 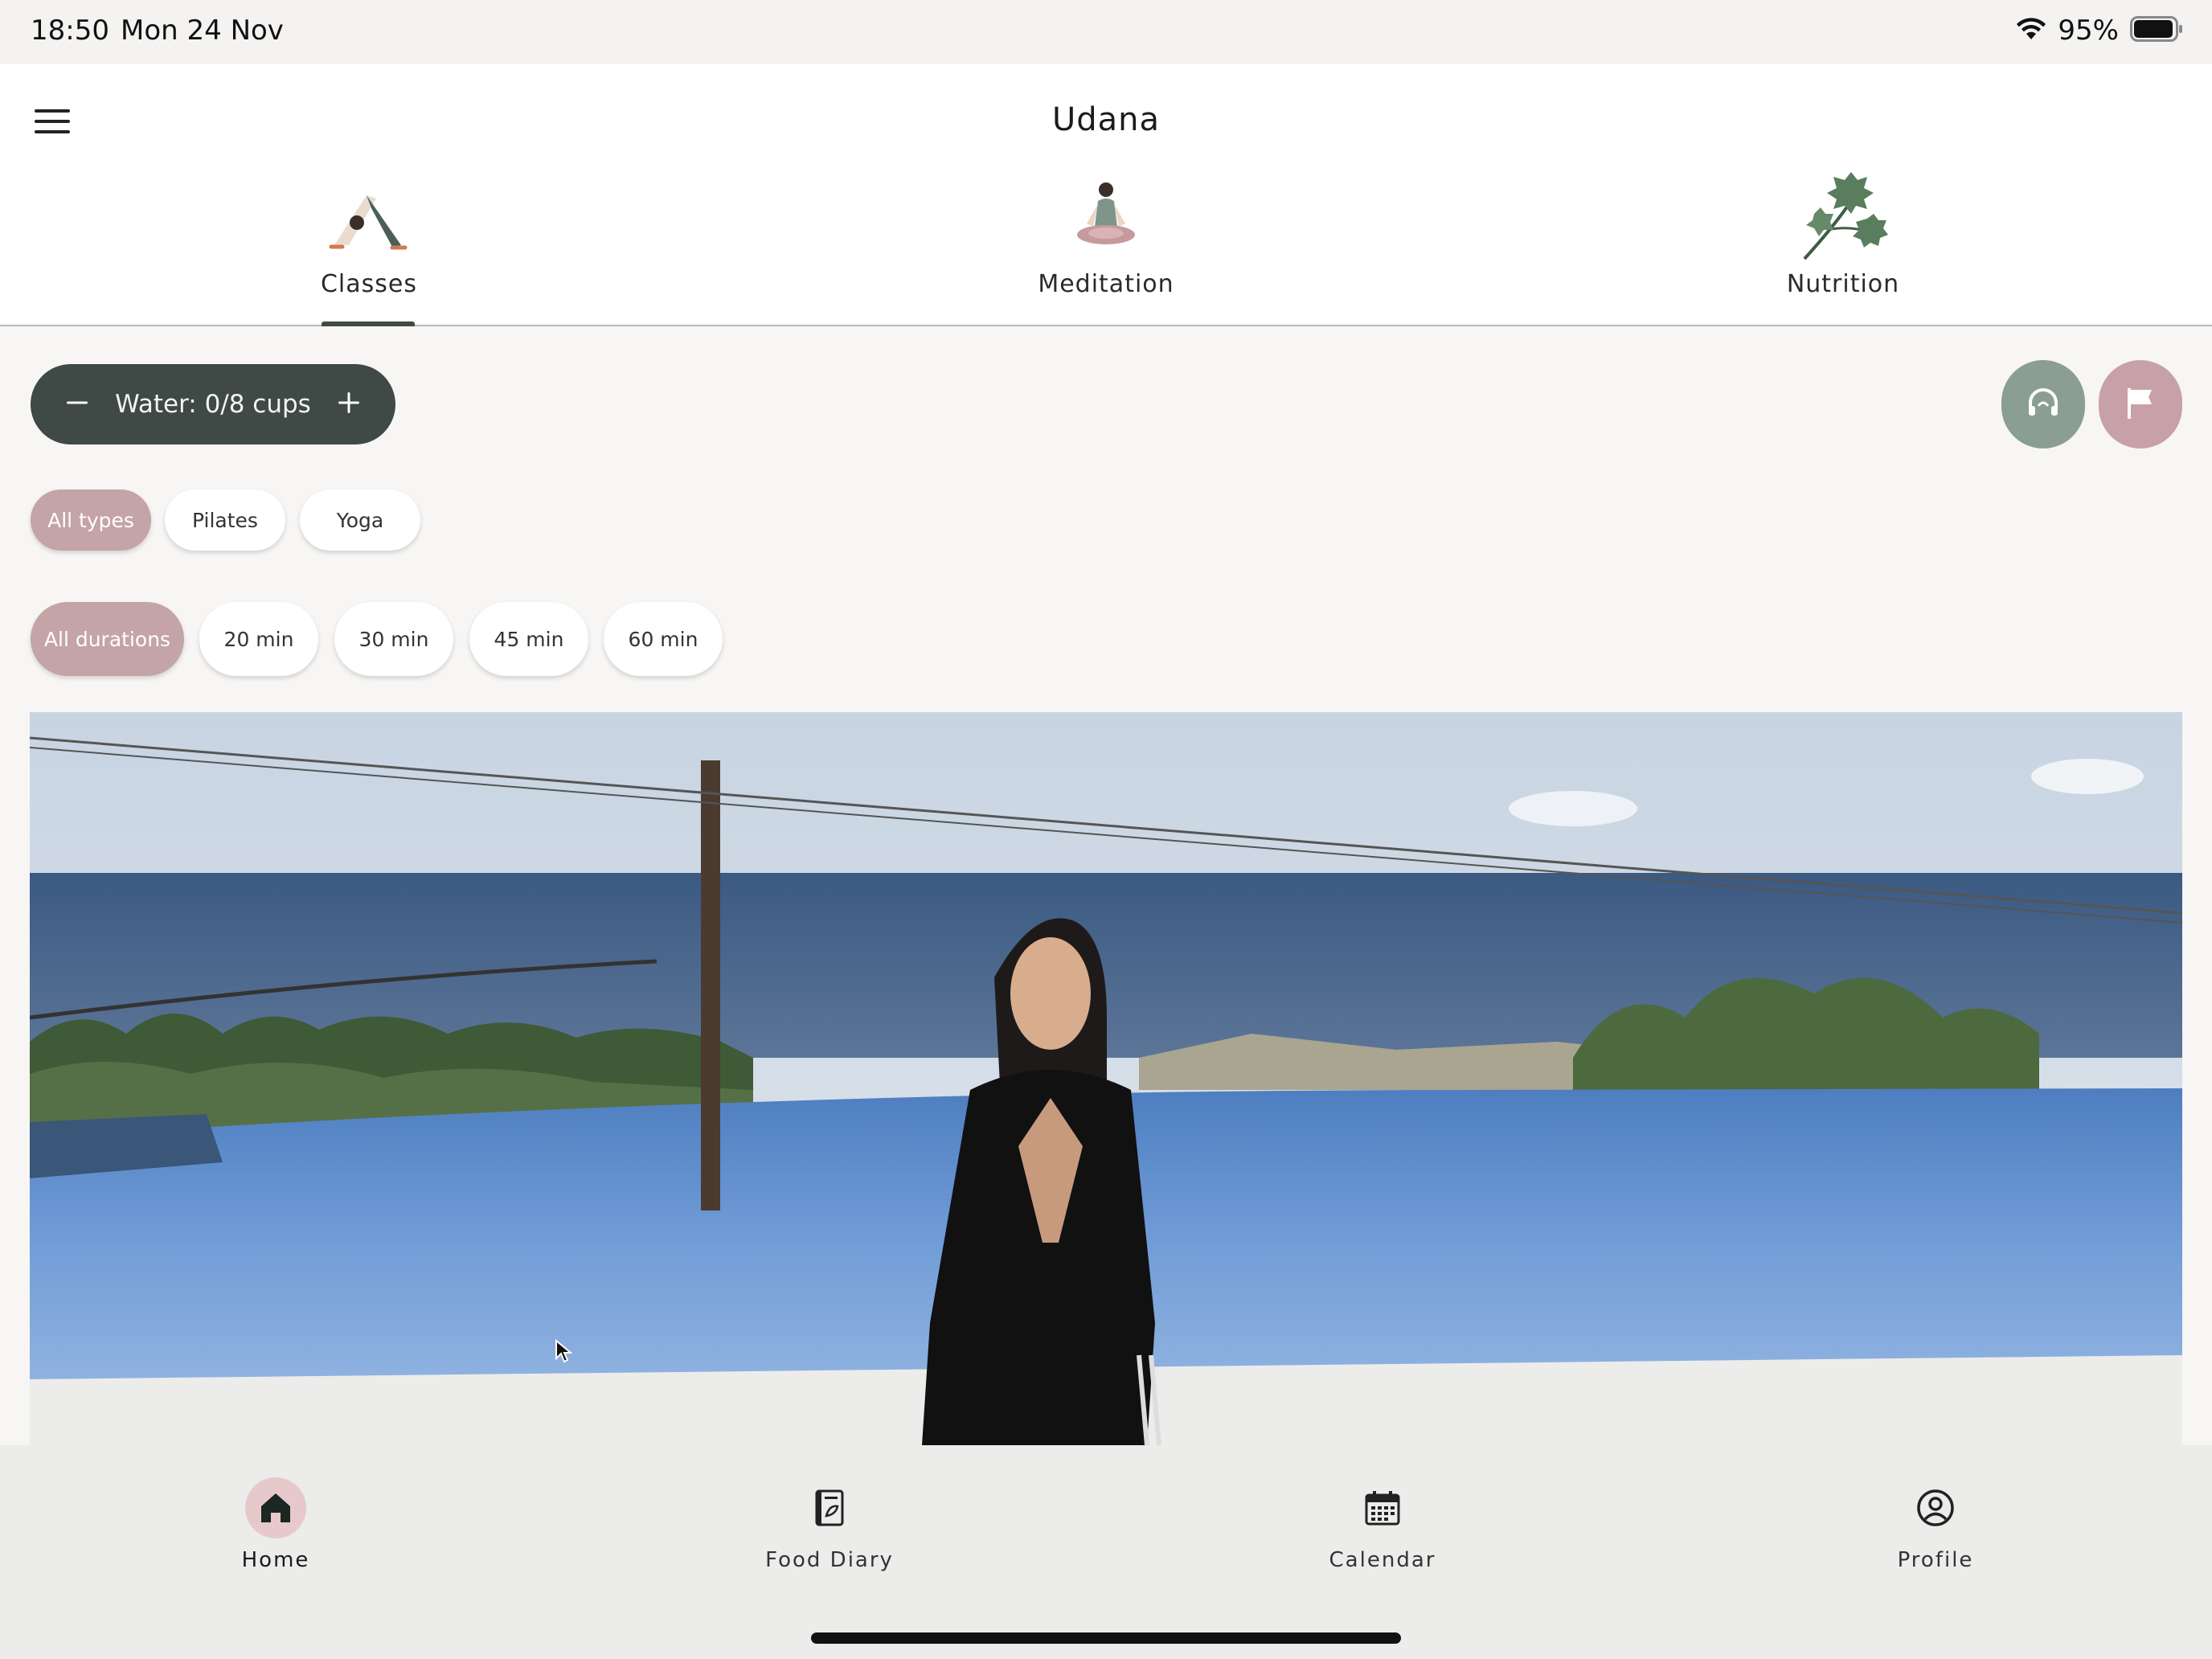 I want to click on filter-chip-60-min: 60 min, so click(x=663, y=639).